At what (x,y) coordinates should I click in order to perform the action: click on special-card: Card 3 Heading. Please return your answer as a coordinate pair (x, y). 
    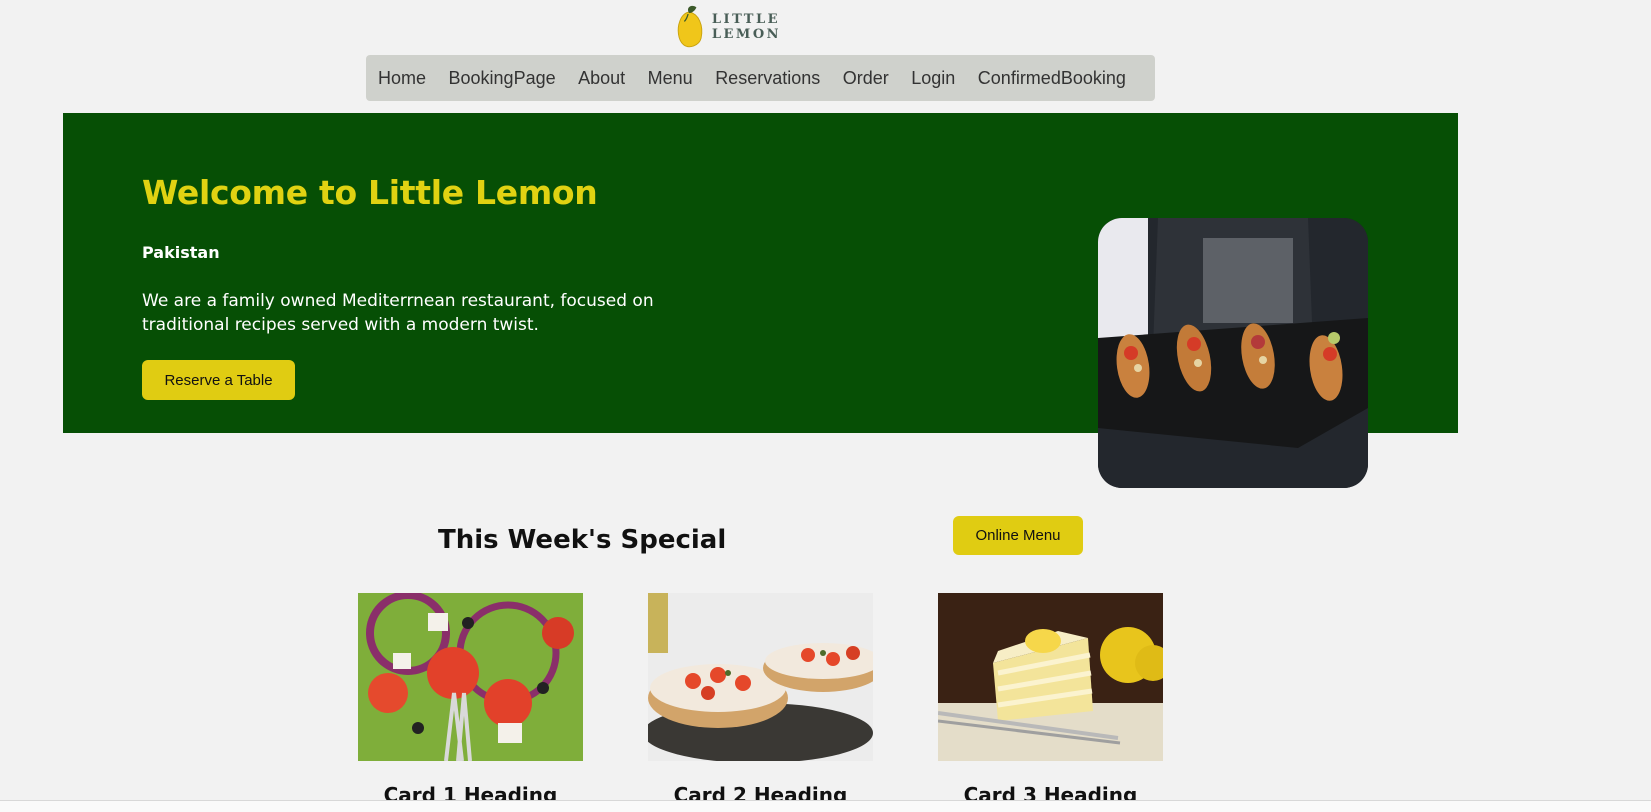
    Looking at the image, I should click on (1050, 700).